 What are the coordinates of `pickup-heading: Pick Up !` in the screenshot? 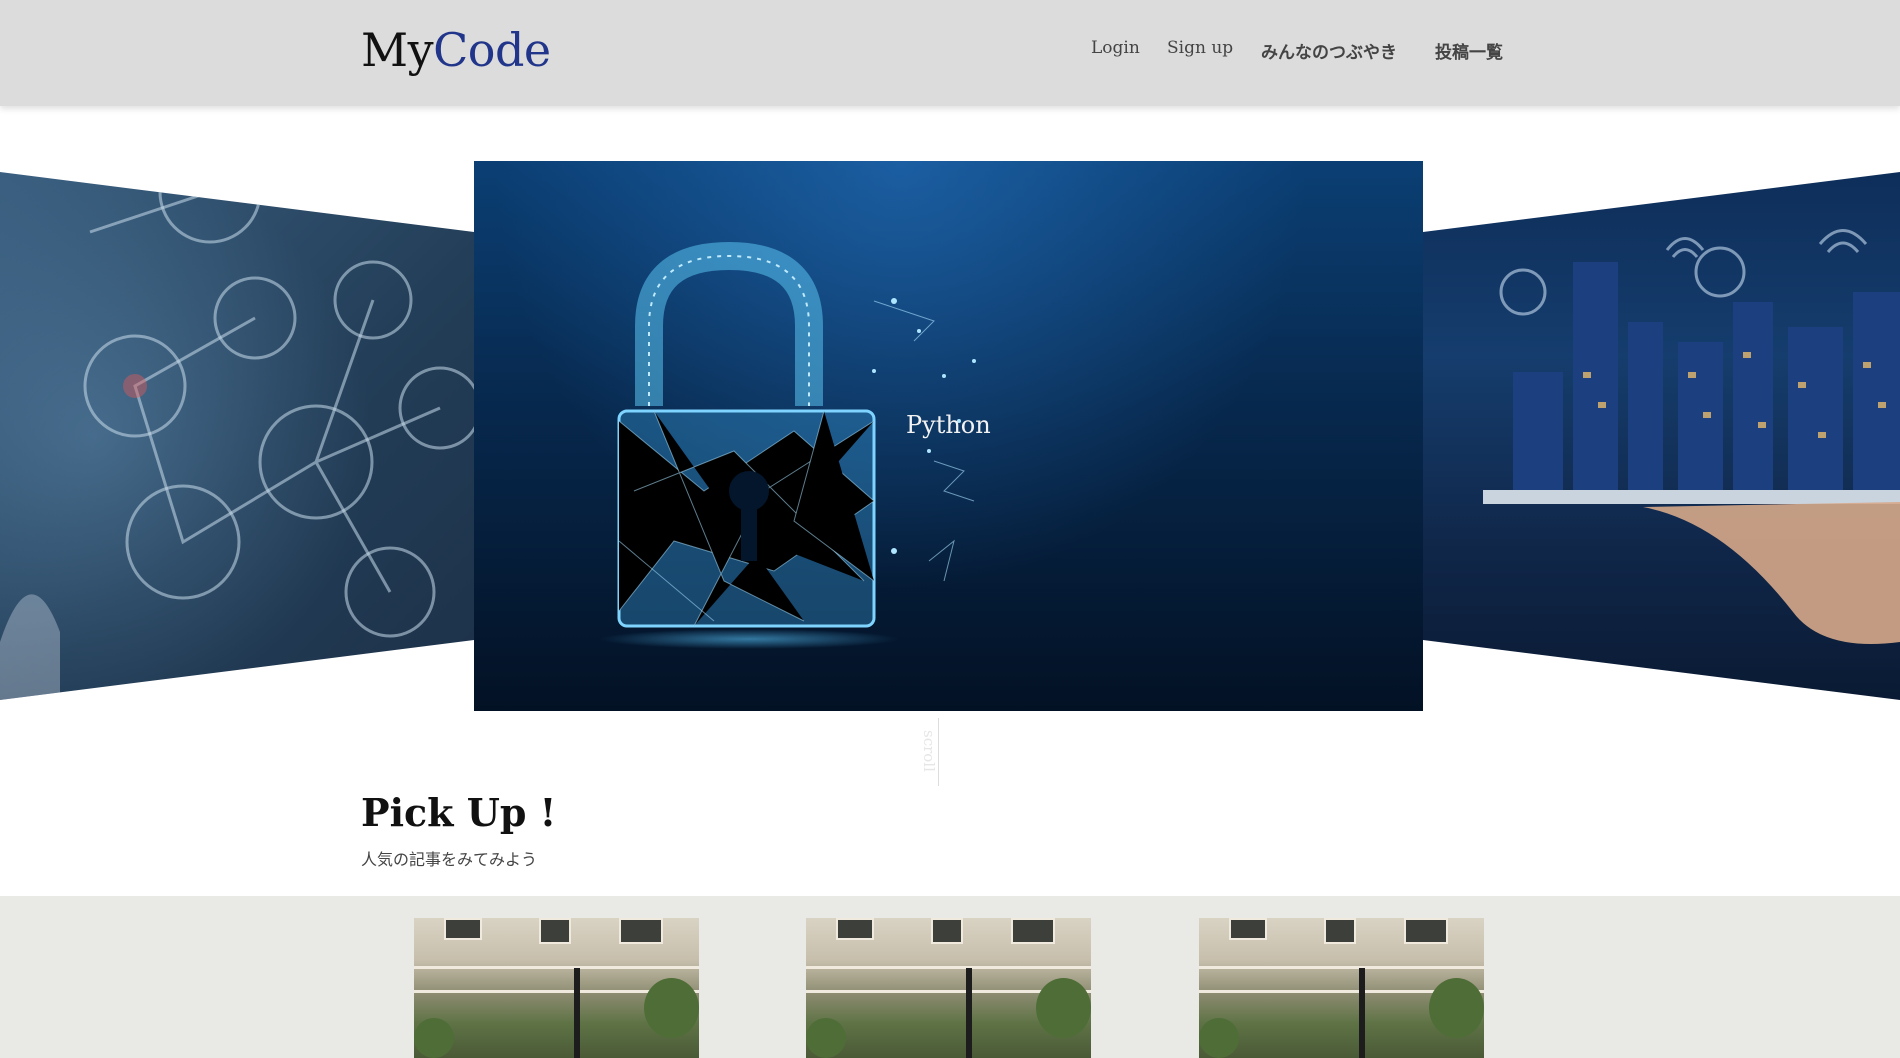 It's located at (459, 812).